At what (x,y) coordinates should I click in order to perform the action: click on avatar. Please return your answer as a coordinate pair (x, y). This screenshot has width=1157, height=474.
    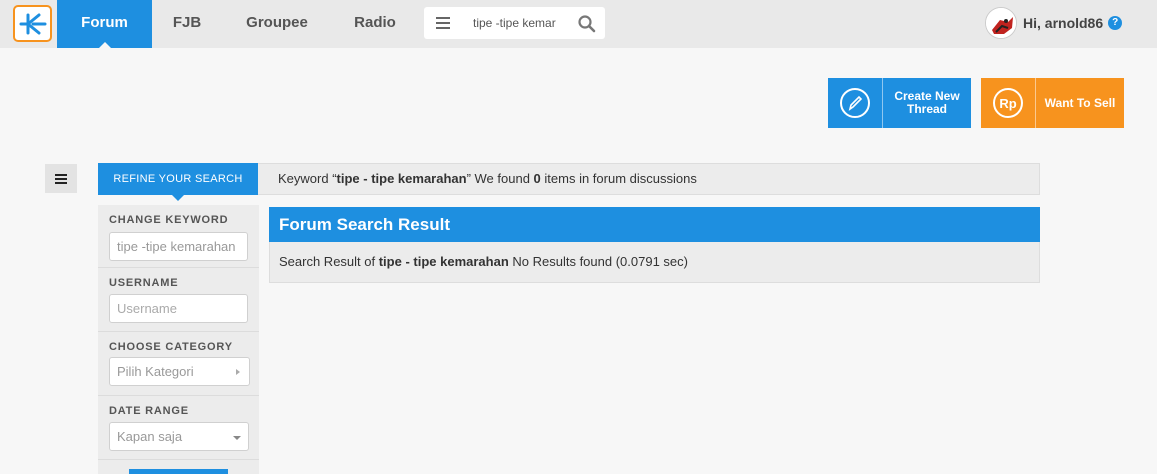
    Looking at the image, I should click on (1001, 23).